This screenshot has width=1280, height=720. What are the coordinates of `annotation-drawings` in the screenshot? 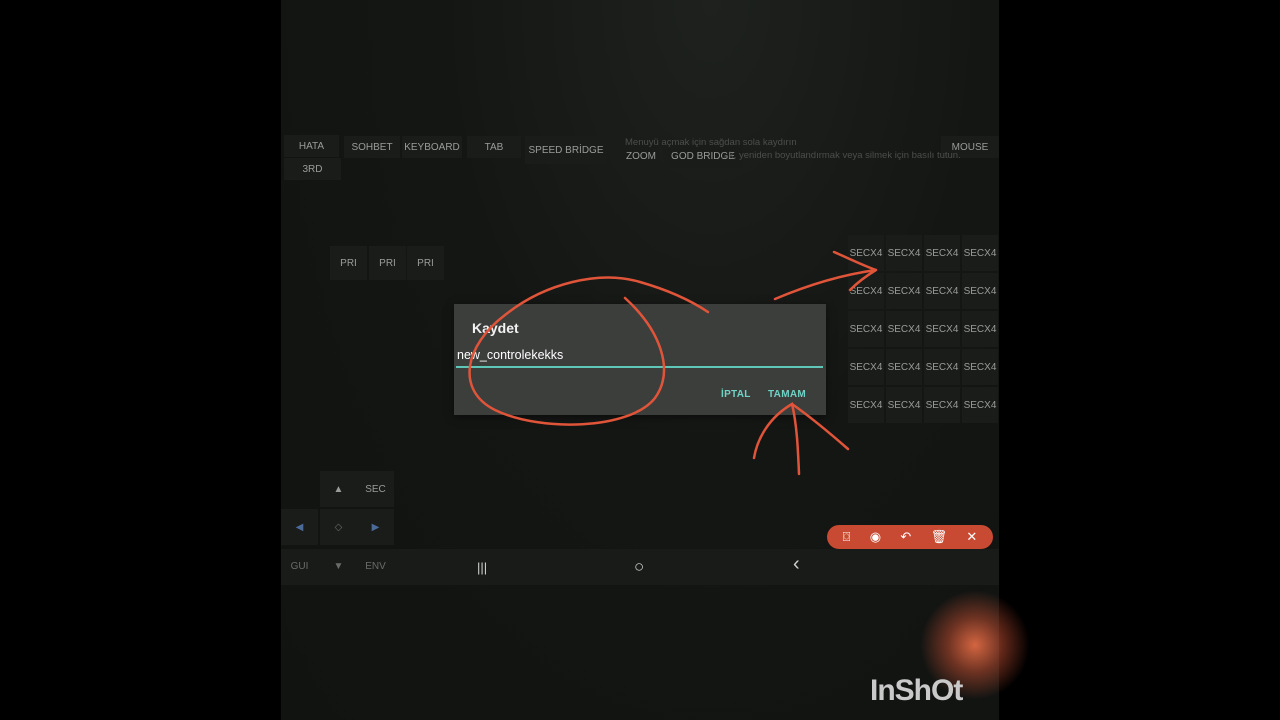 It's located at (673, 363).